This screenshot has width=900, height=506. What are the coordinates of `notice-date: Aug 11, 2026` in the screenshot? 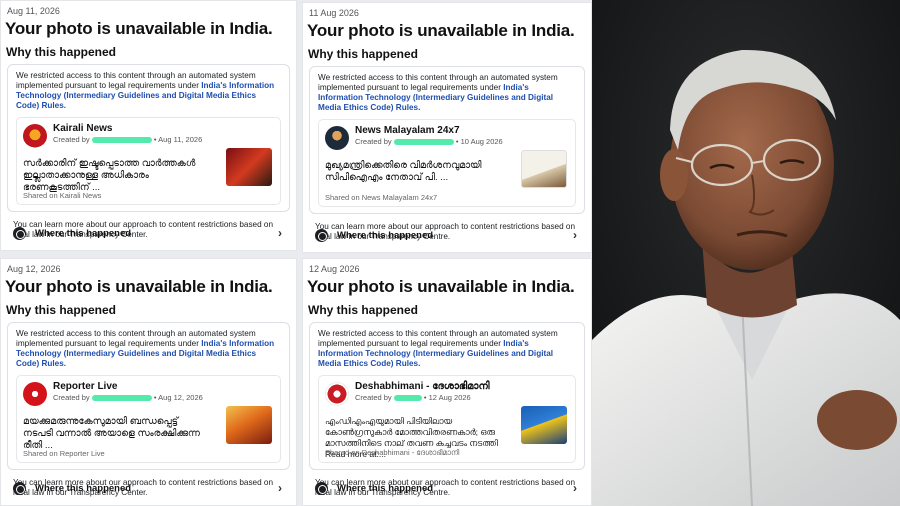 It's located at (33, 11).